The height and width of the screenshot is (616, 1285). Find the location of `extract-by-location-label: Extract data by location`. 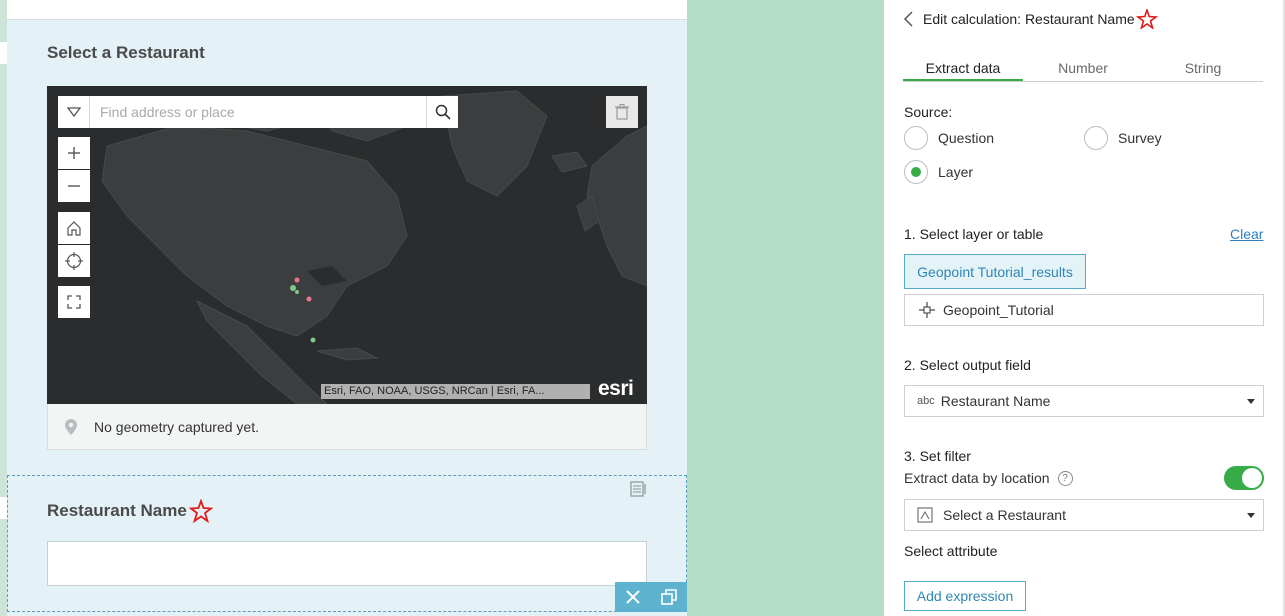

extract-by-location-label: Extract data by location is located at coordinates (977, 478).